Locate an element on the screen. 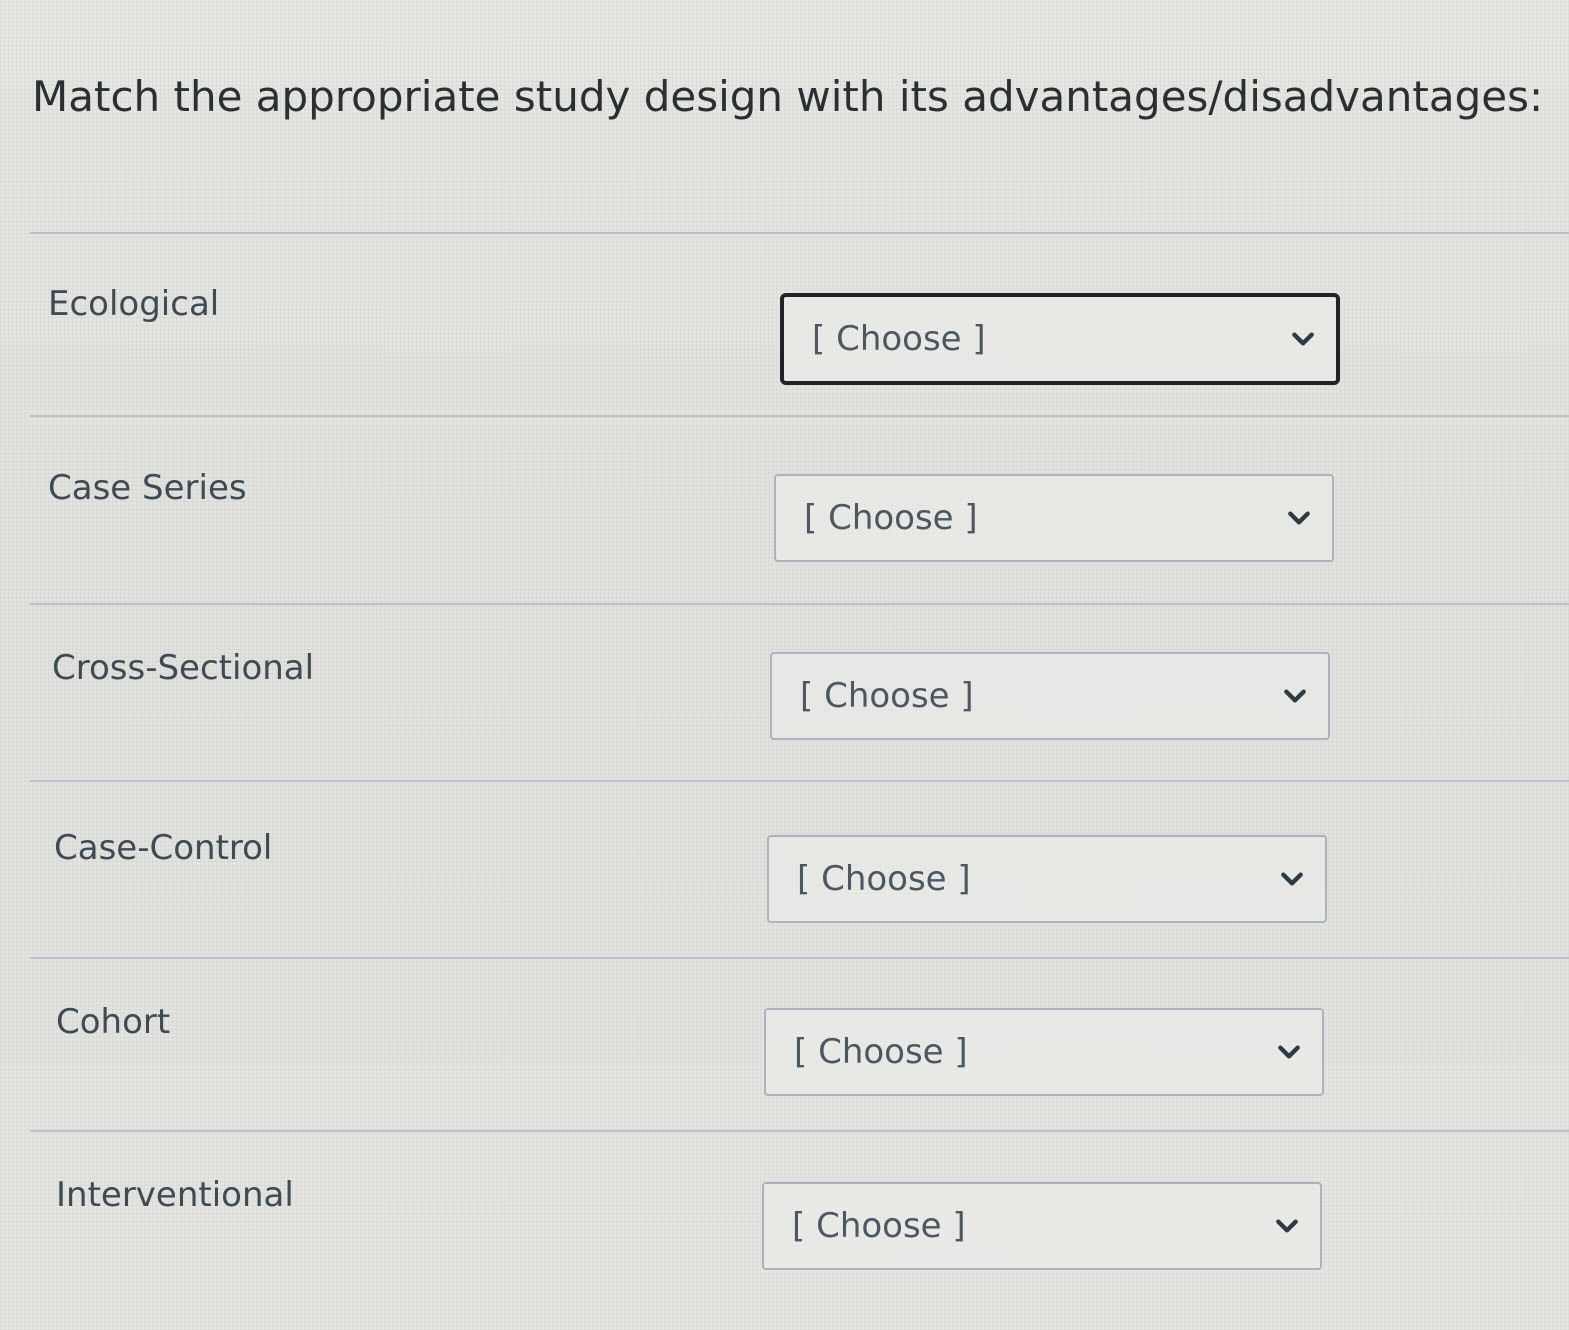 Image resolution: width=1569 pixels, height=1330 pixels. row-label-case-series: Case Series is located at coordinates (147, 488).